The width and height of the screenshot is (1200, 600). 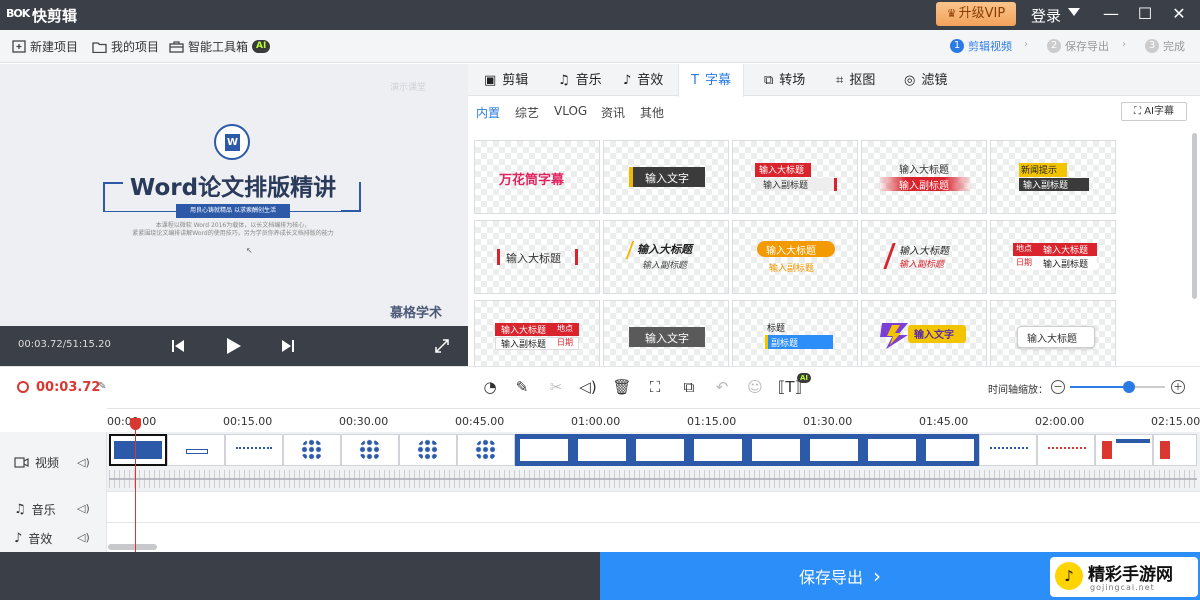 What do you see at coordinates (556, 387) in the screenshot?
I see `scissors-icon: ✂` at bounding box center [556, 387].